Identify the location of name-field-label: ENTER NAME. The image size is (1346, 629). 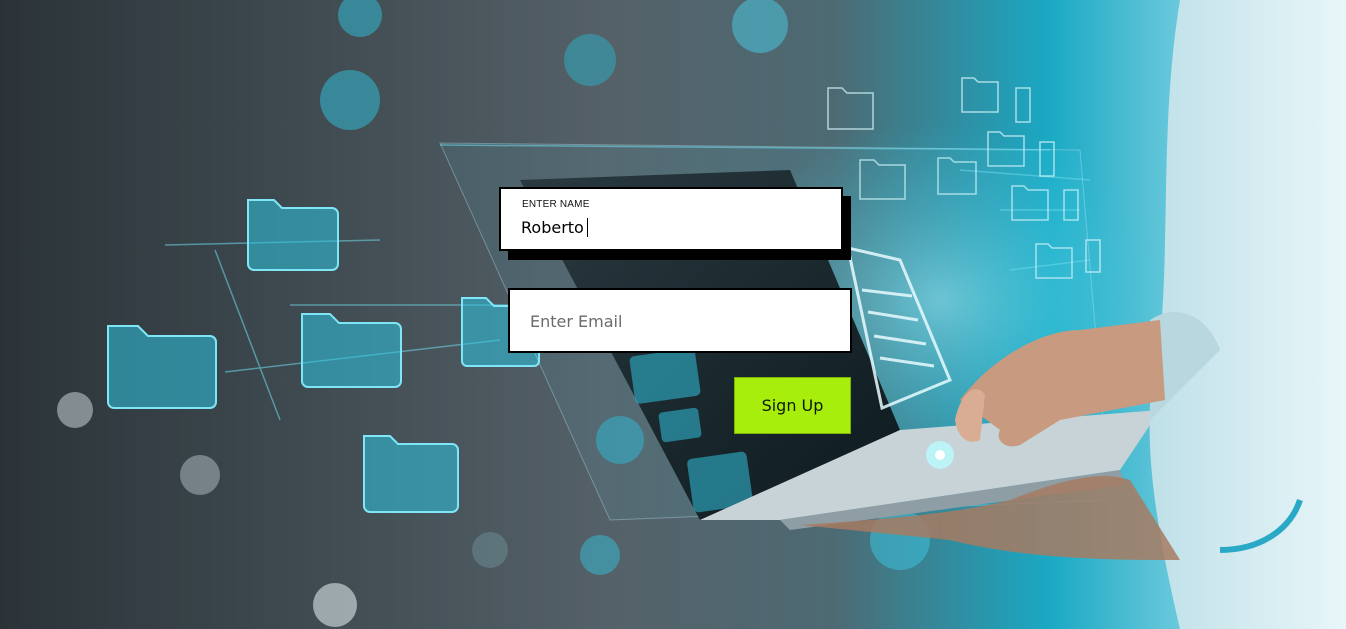
(556, 204).